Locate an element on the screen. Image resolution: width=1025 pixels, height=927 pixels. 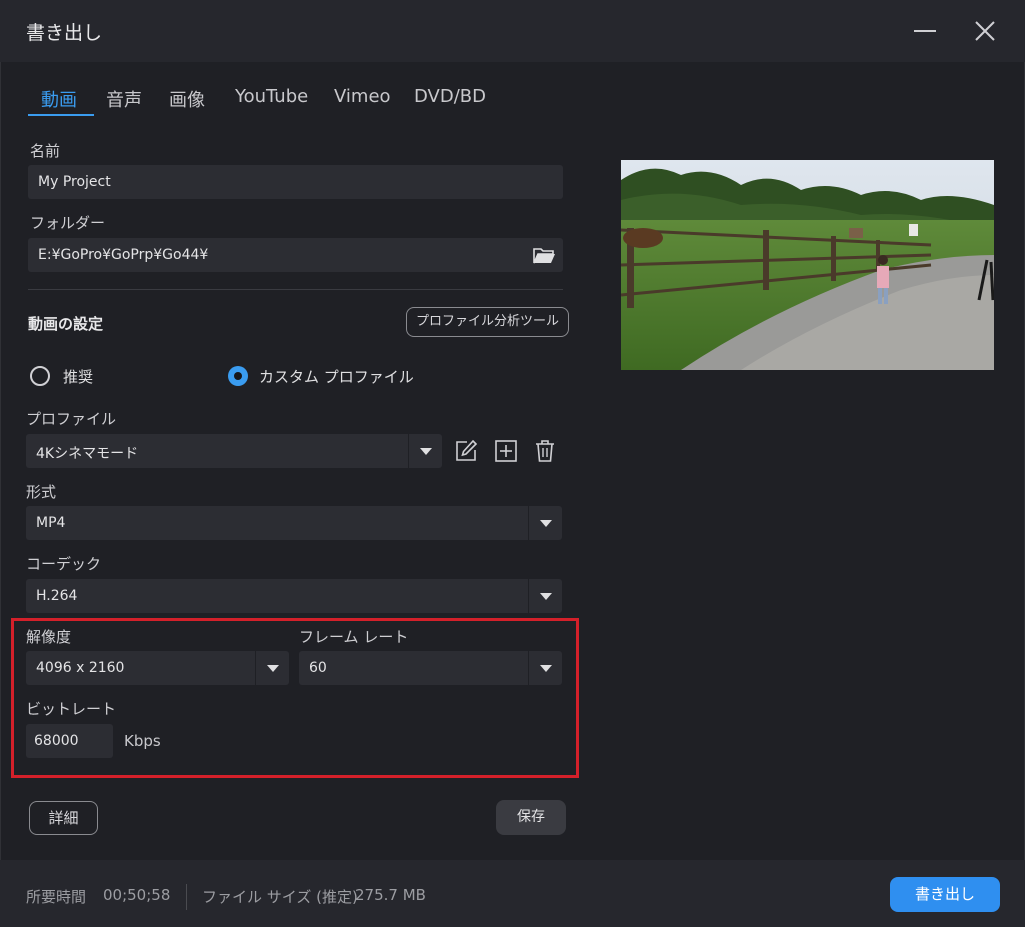
bitrate-label: ビットレート is located at coordinates (71, 709).